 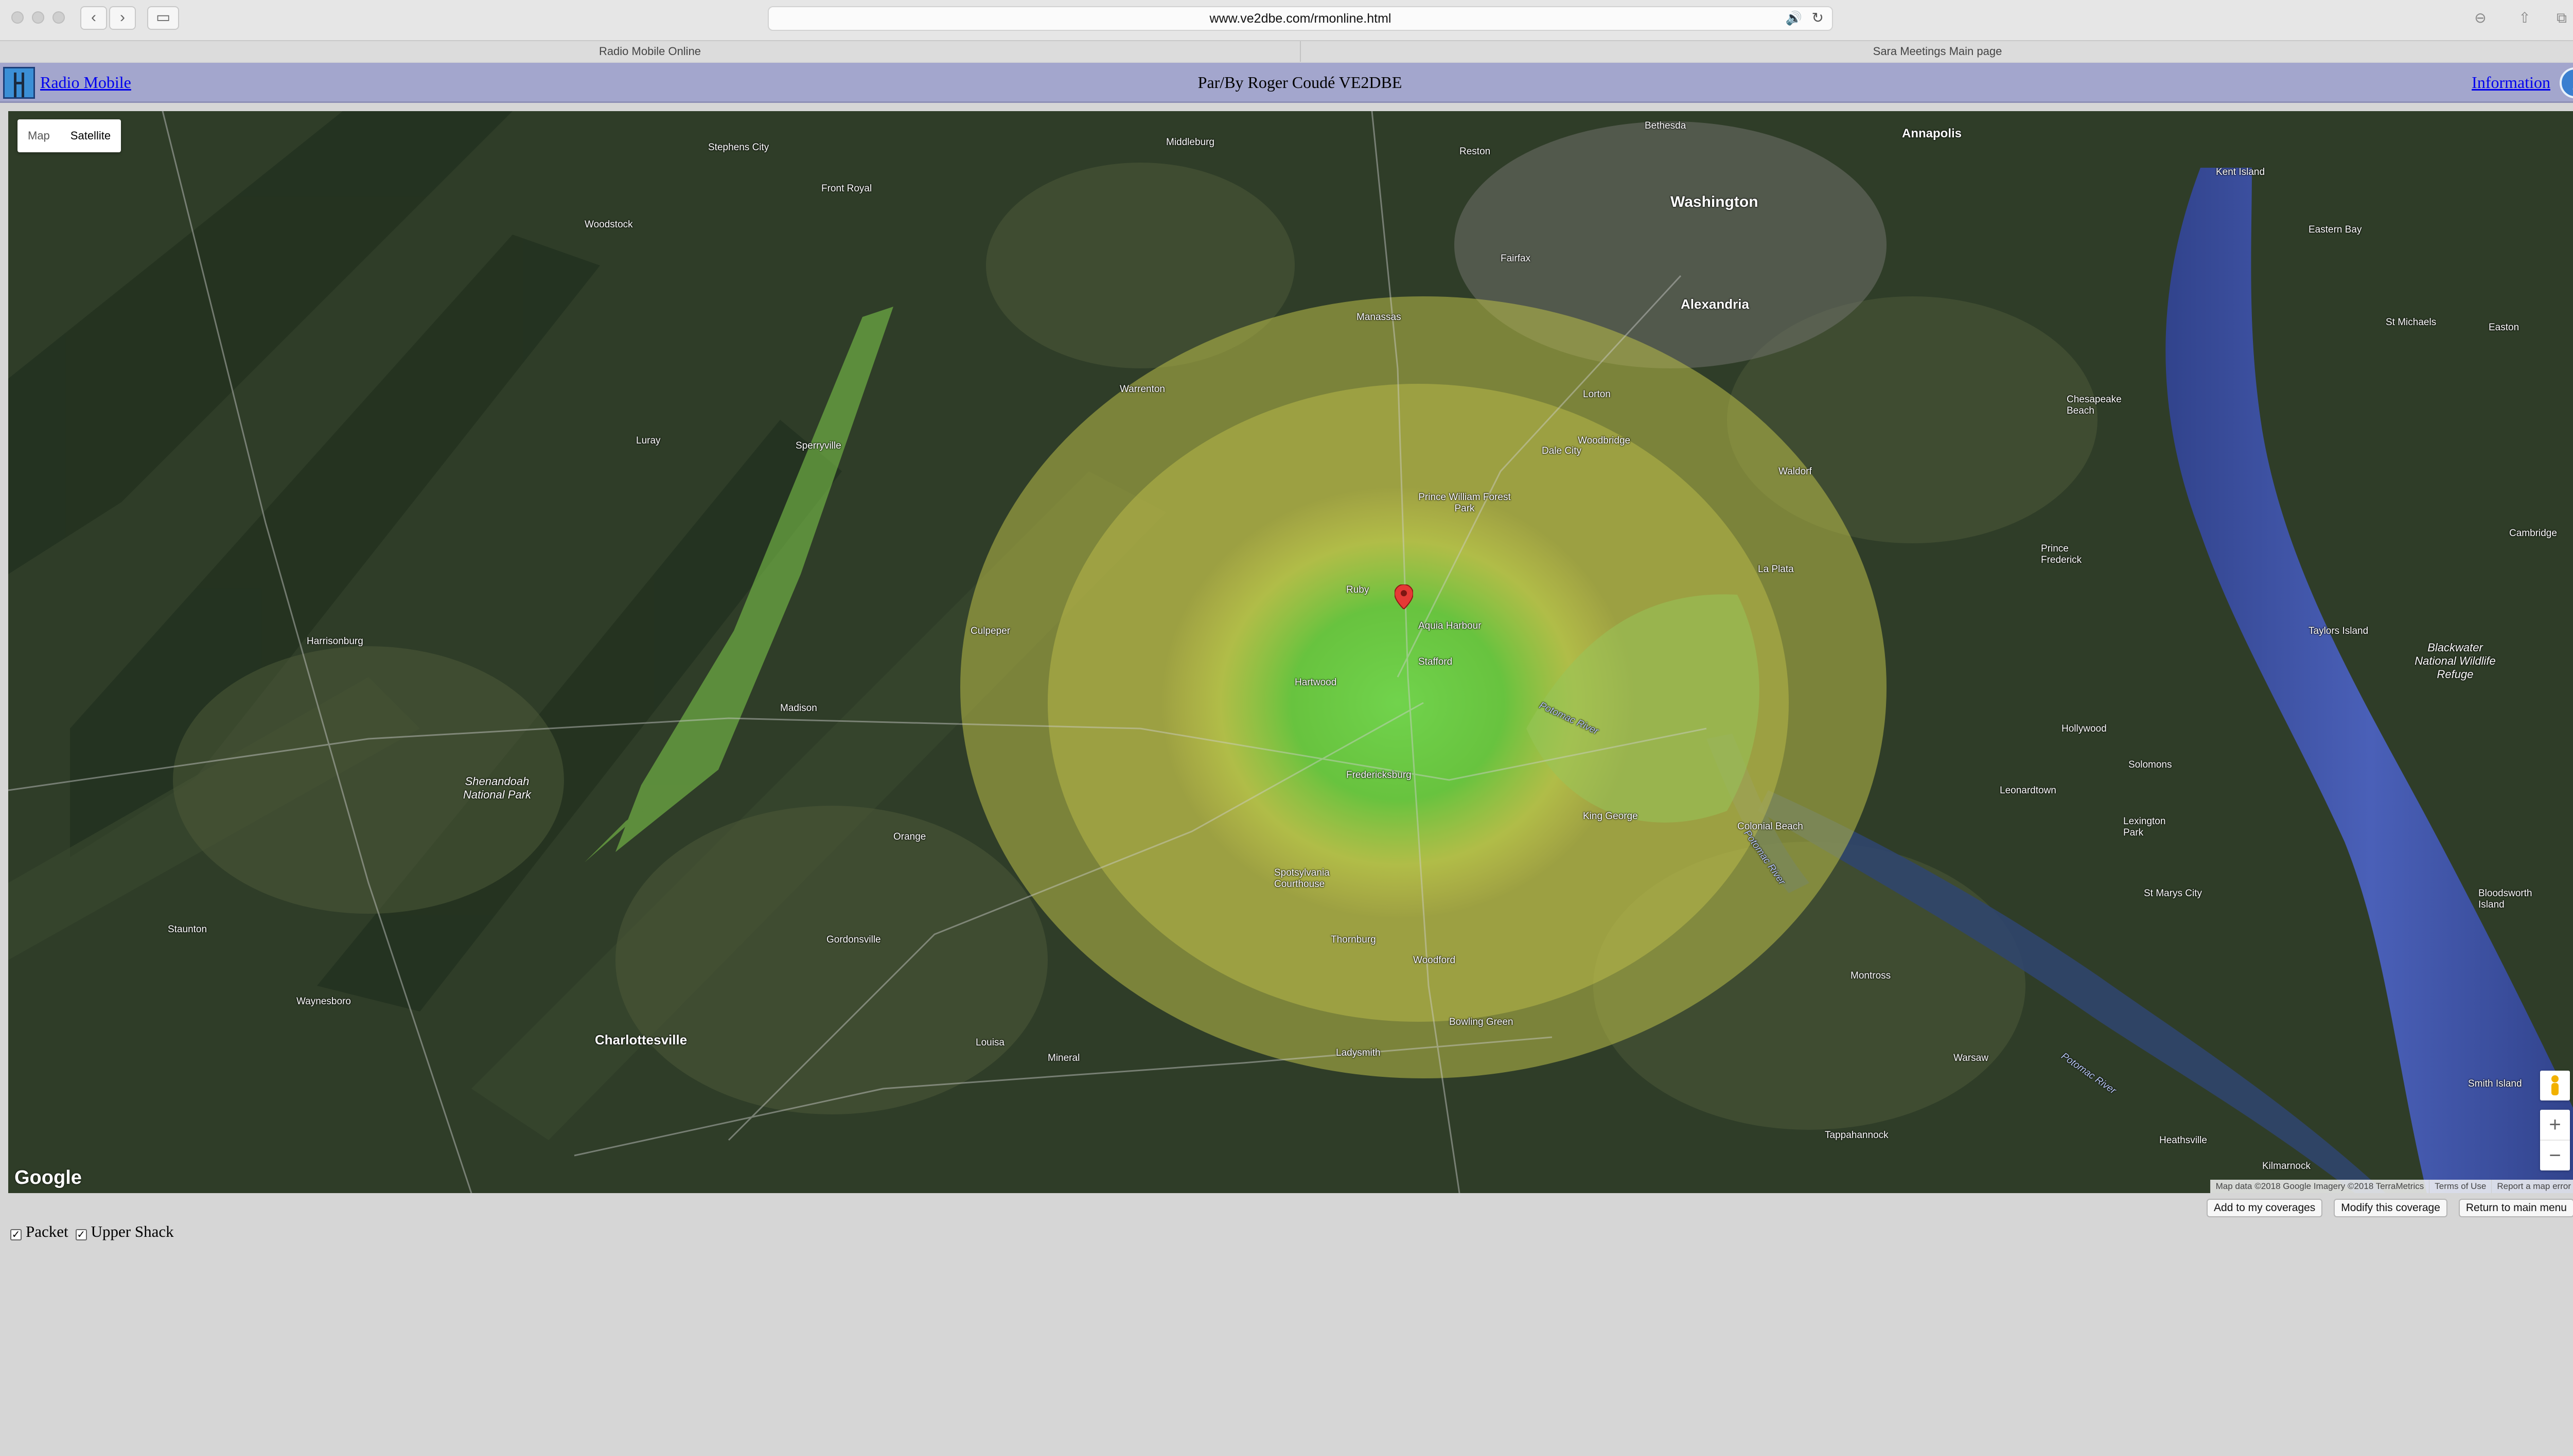 I want to click on place-label: Eastern Bay, so click(x=2335, y=229).